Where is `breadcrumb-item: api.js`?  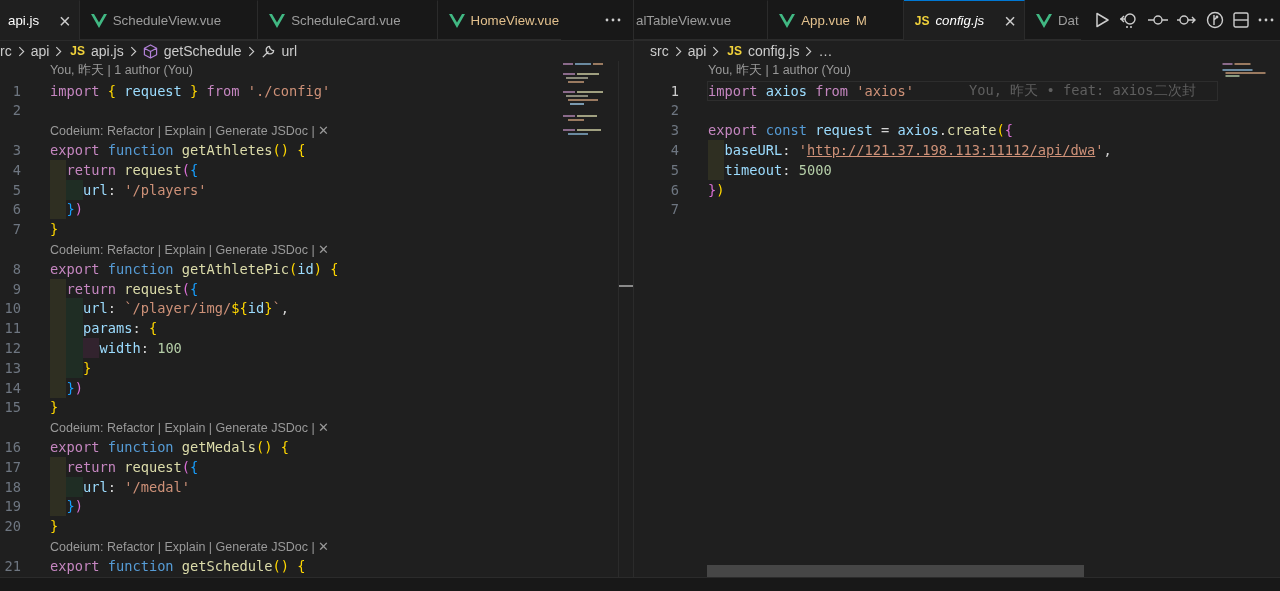
breadcrumb-item: api.js is located at coordinates (107, 51).